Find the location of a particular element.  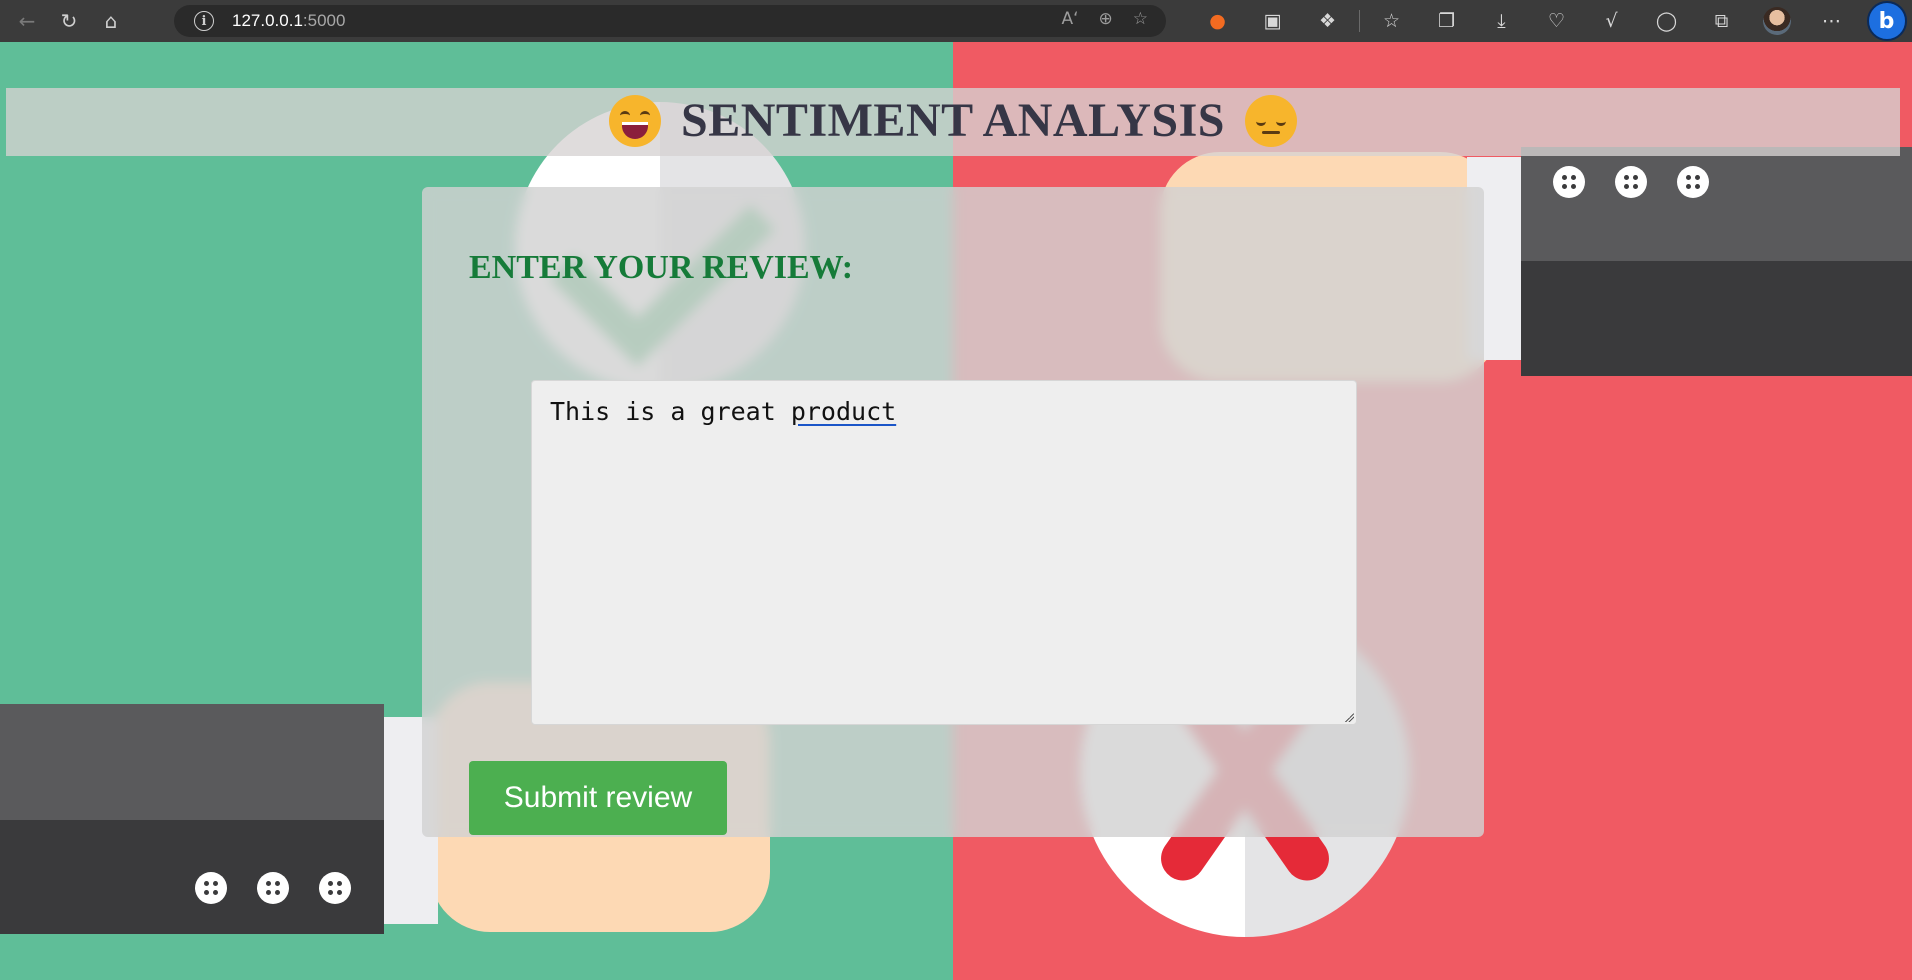

collections-icon: ❐ is located at coordinates (1446, 21).